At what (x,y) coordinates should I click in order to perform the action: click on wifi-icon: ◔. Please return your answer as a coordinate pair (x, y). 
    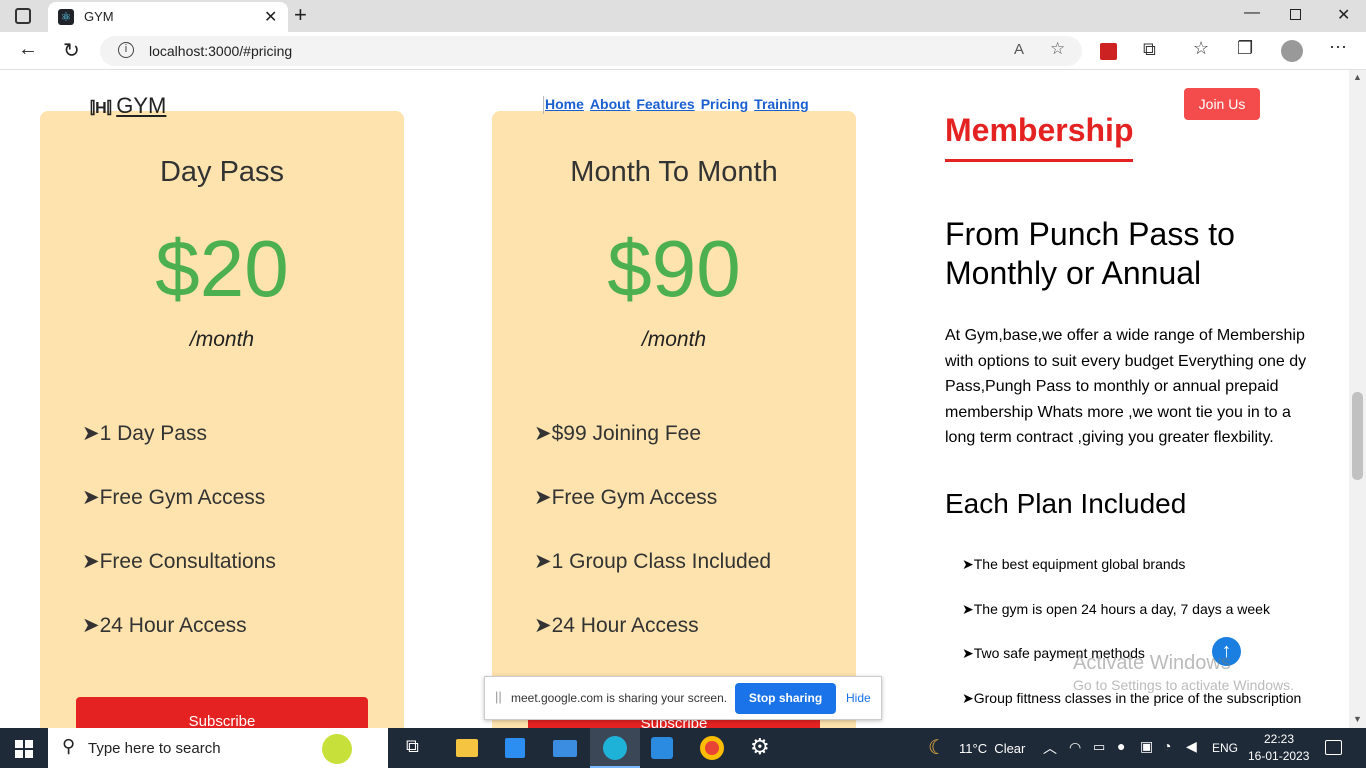
    Looking at the image, I should click on (1167, 746).